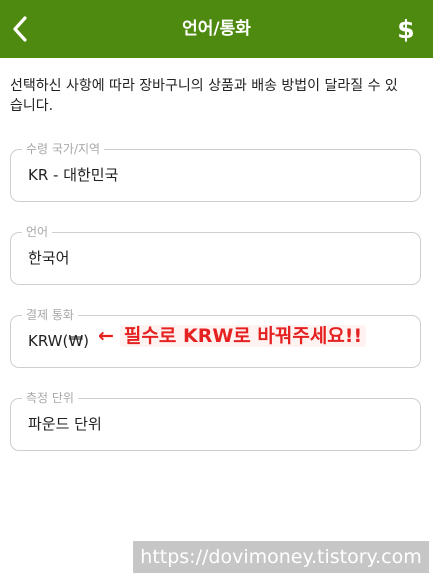 This screenshot has height=578, width=433. Describe the element at coordinates (215, 171) in the screenshot. I see `country-field: 수령 국가/지역 KR - 대한민국` at that location.